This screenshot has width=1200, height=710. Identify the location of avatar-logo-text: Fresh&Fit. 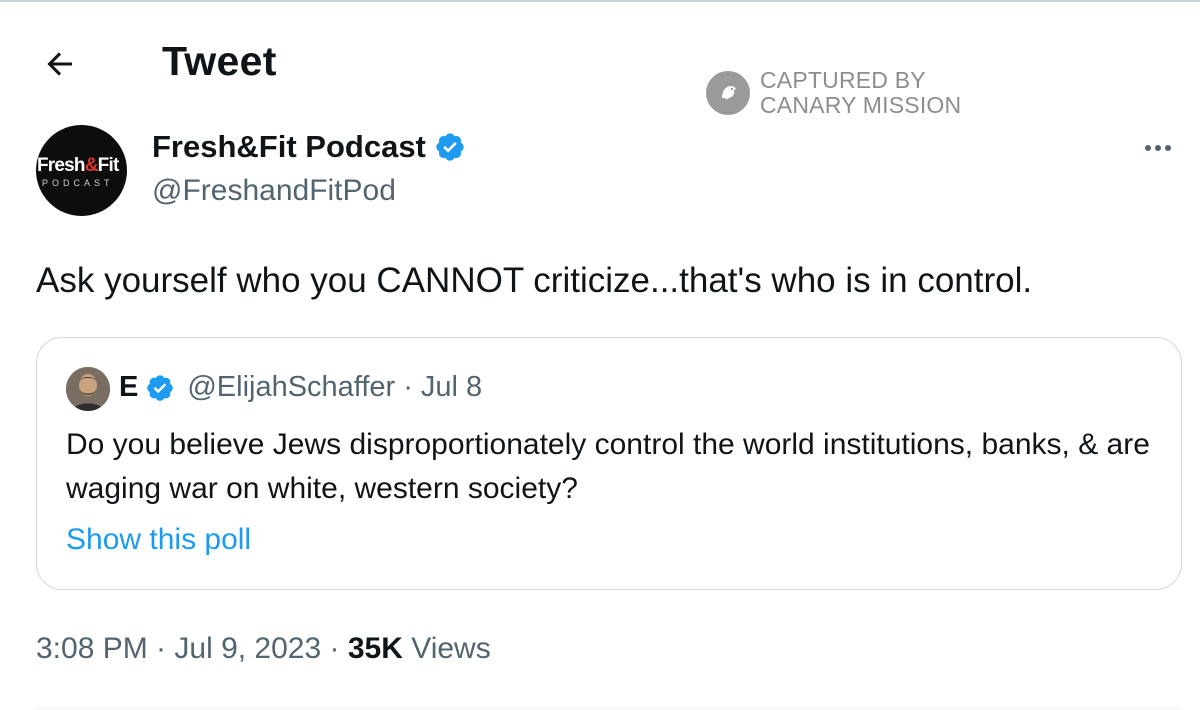
(78, 165).